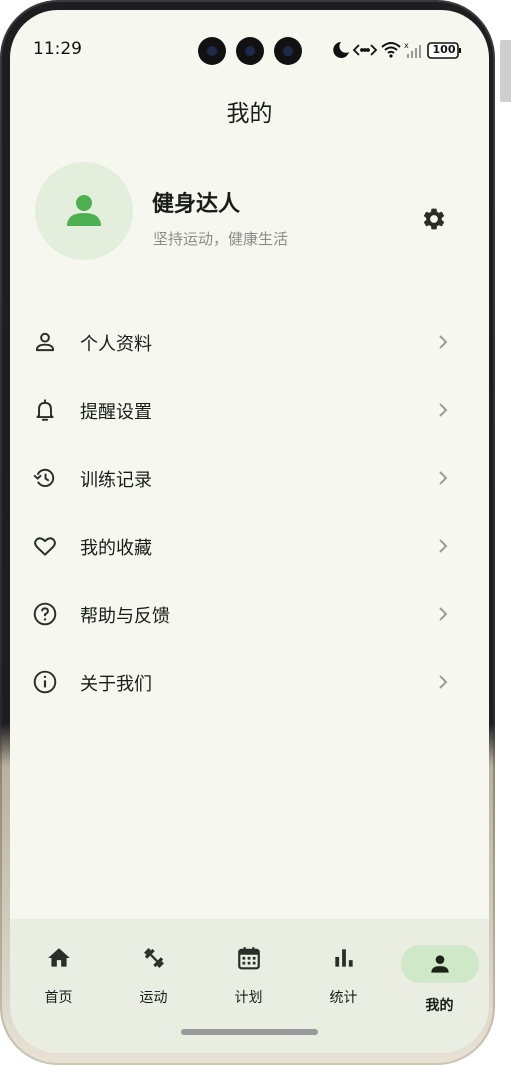  Describe the element at coordinates (439, 974) in the screenshot. I see `nav-tab-mine: 我的` at that location.